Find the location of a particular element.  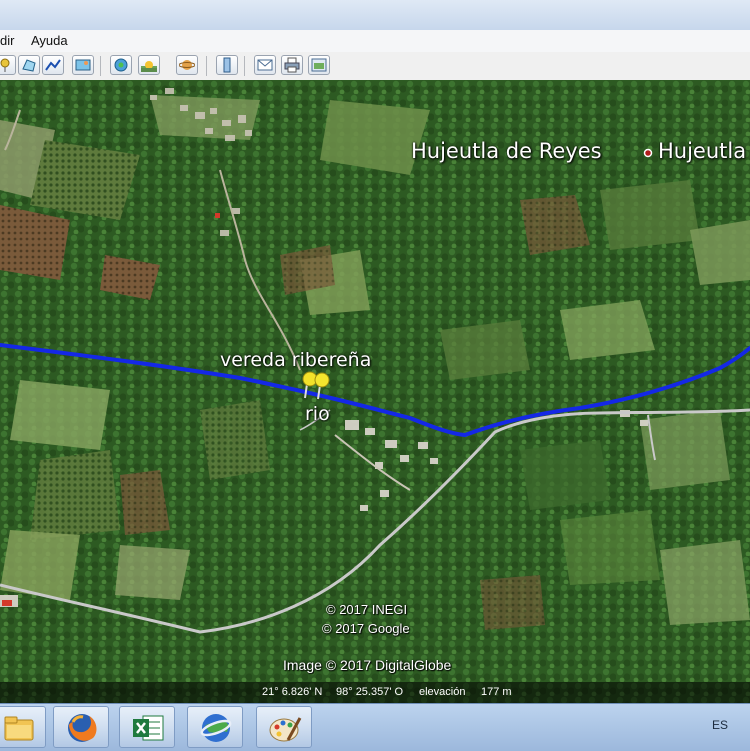

elevation-label: elevación is located at coordinates (442, 692).